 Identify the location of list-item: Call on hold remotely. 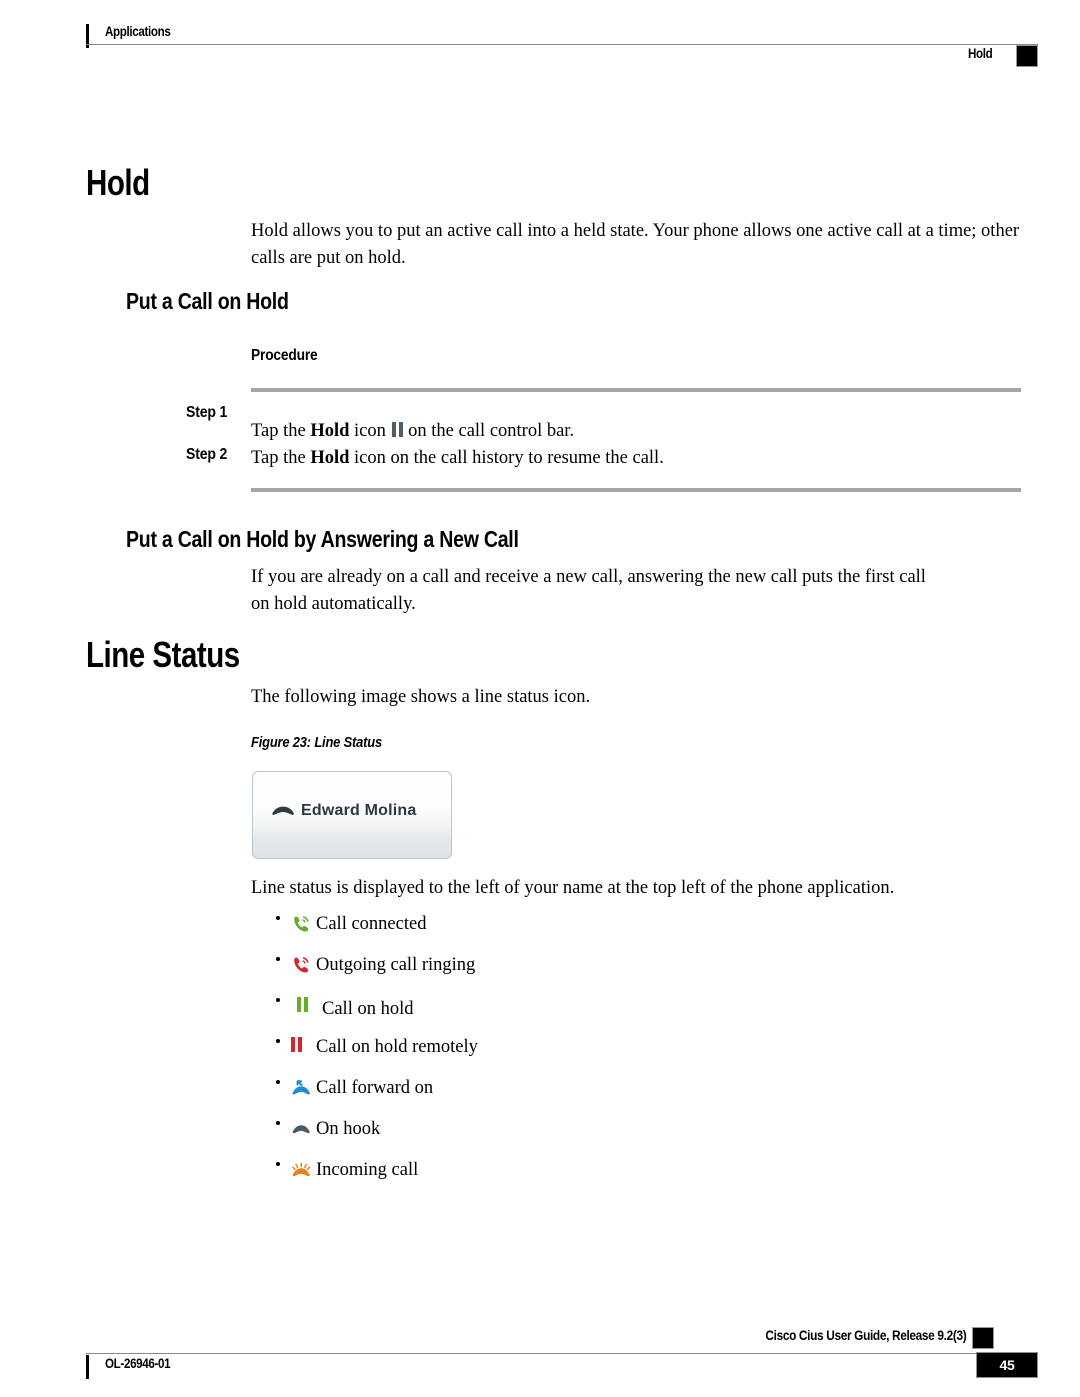
(576, 1055).